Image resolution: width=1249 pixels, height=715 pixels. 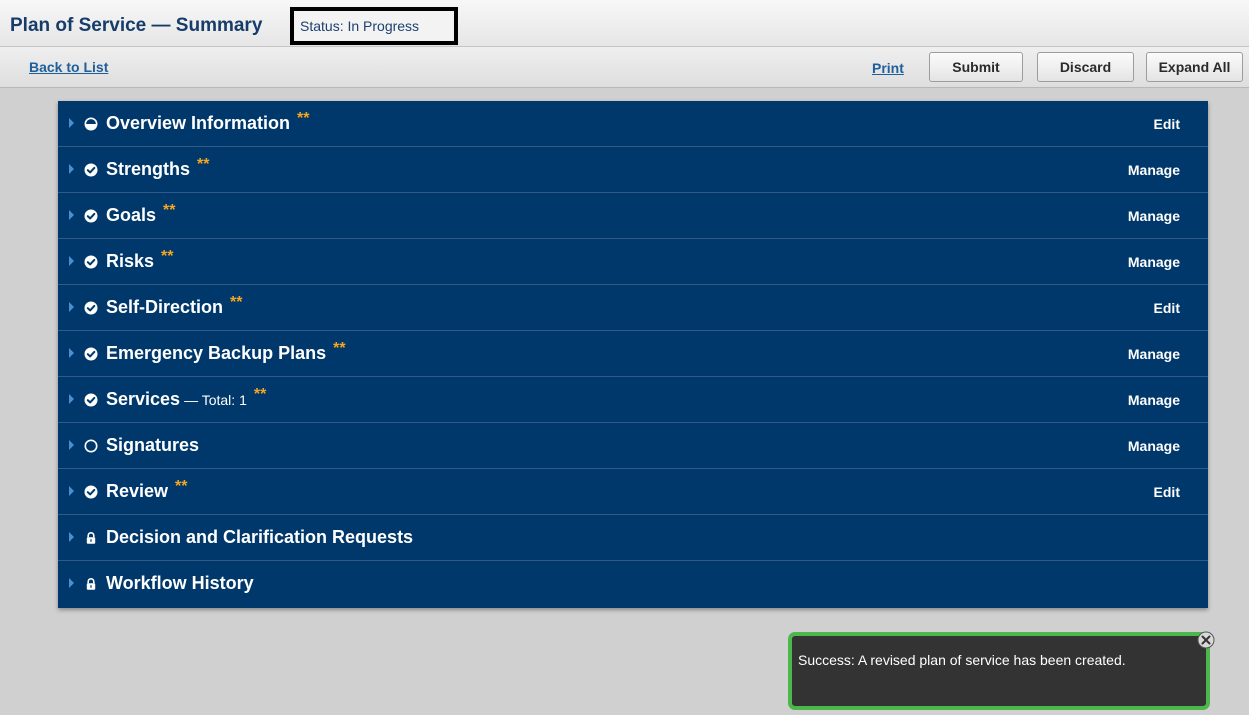 What do you see at coordinates (68, 67) in the screenshot?
I see `back-to-list-link: Back to List` at bounding box center [68, 67].